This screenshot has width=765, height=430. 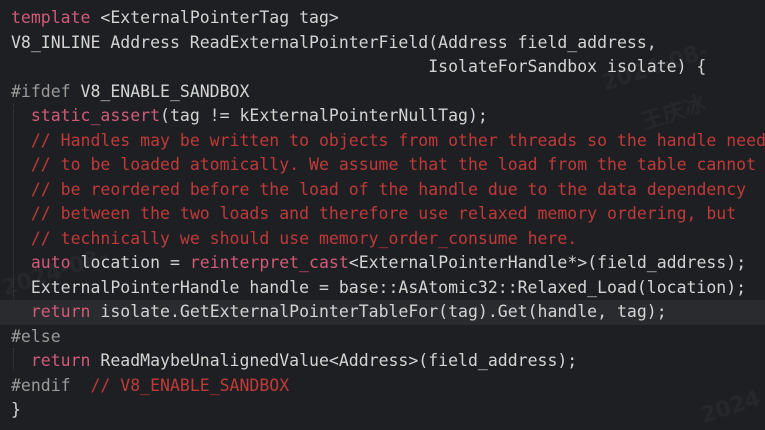 I want to click on keyword-token: reinterpret_cast, so click(x=269, y=262).